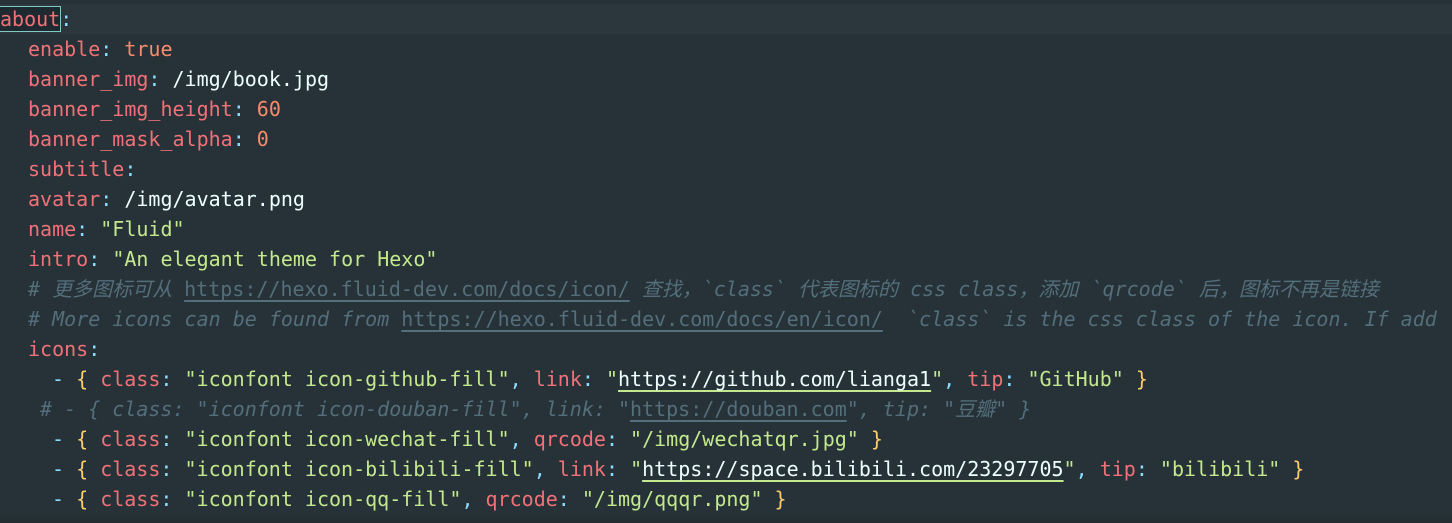  I want to click on yaml-comment: # 更多图标可从, so click(106, 289).